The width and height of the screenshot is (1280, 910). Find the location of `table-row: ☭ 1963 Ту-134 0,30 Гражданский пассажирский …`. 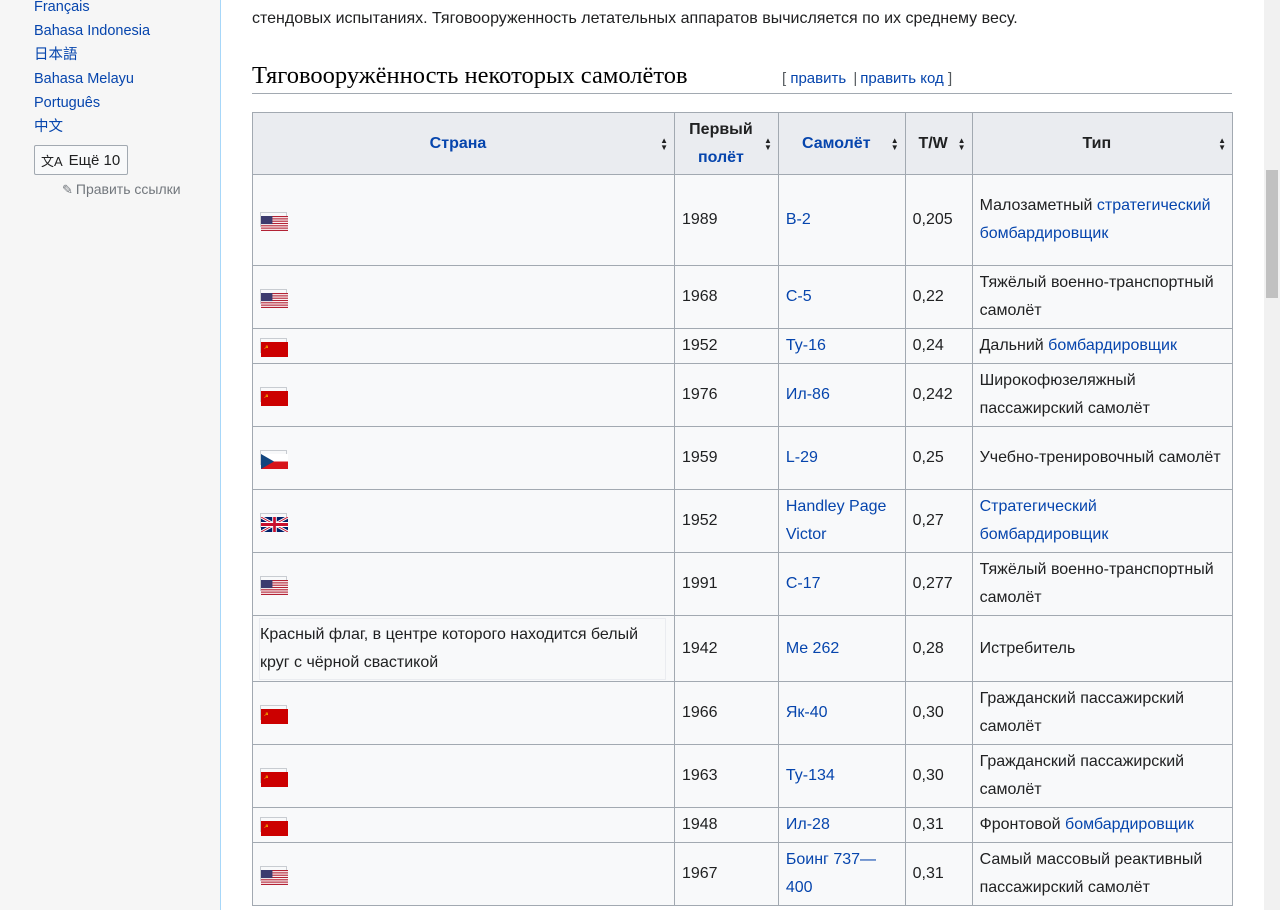

table-row: ☭ 1963 Ту-134 0,30 Гражданский пассажирский … is located at coordinates (743, 776).